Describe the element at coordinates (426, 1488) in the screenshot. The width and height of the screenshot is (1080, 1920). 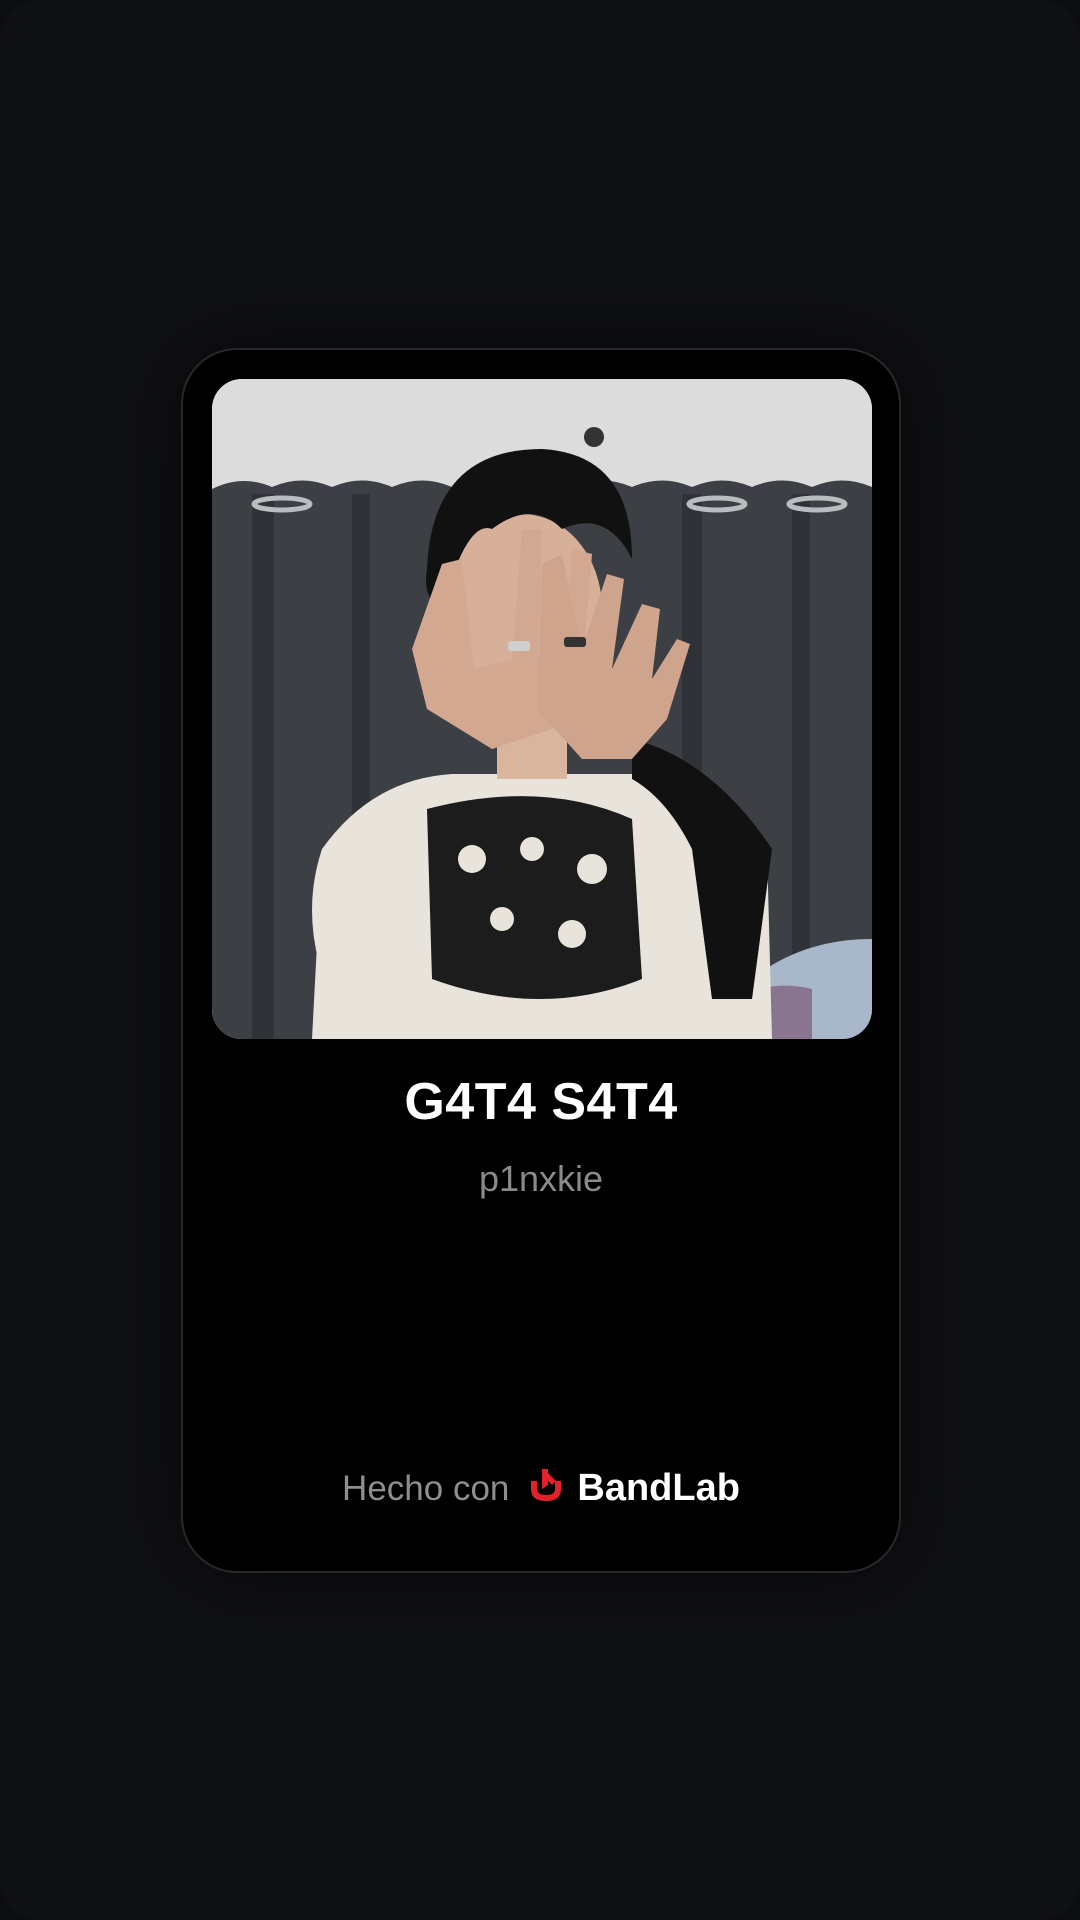
I see `made-with-label: Hecho con` at that location.